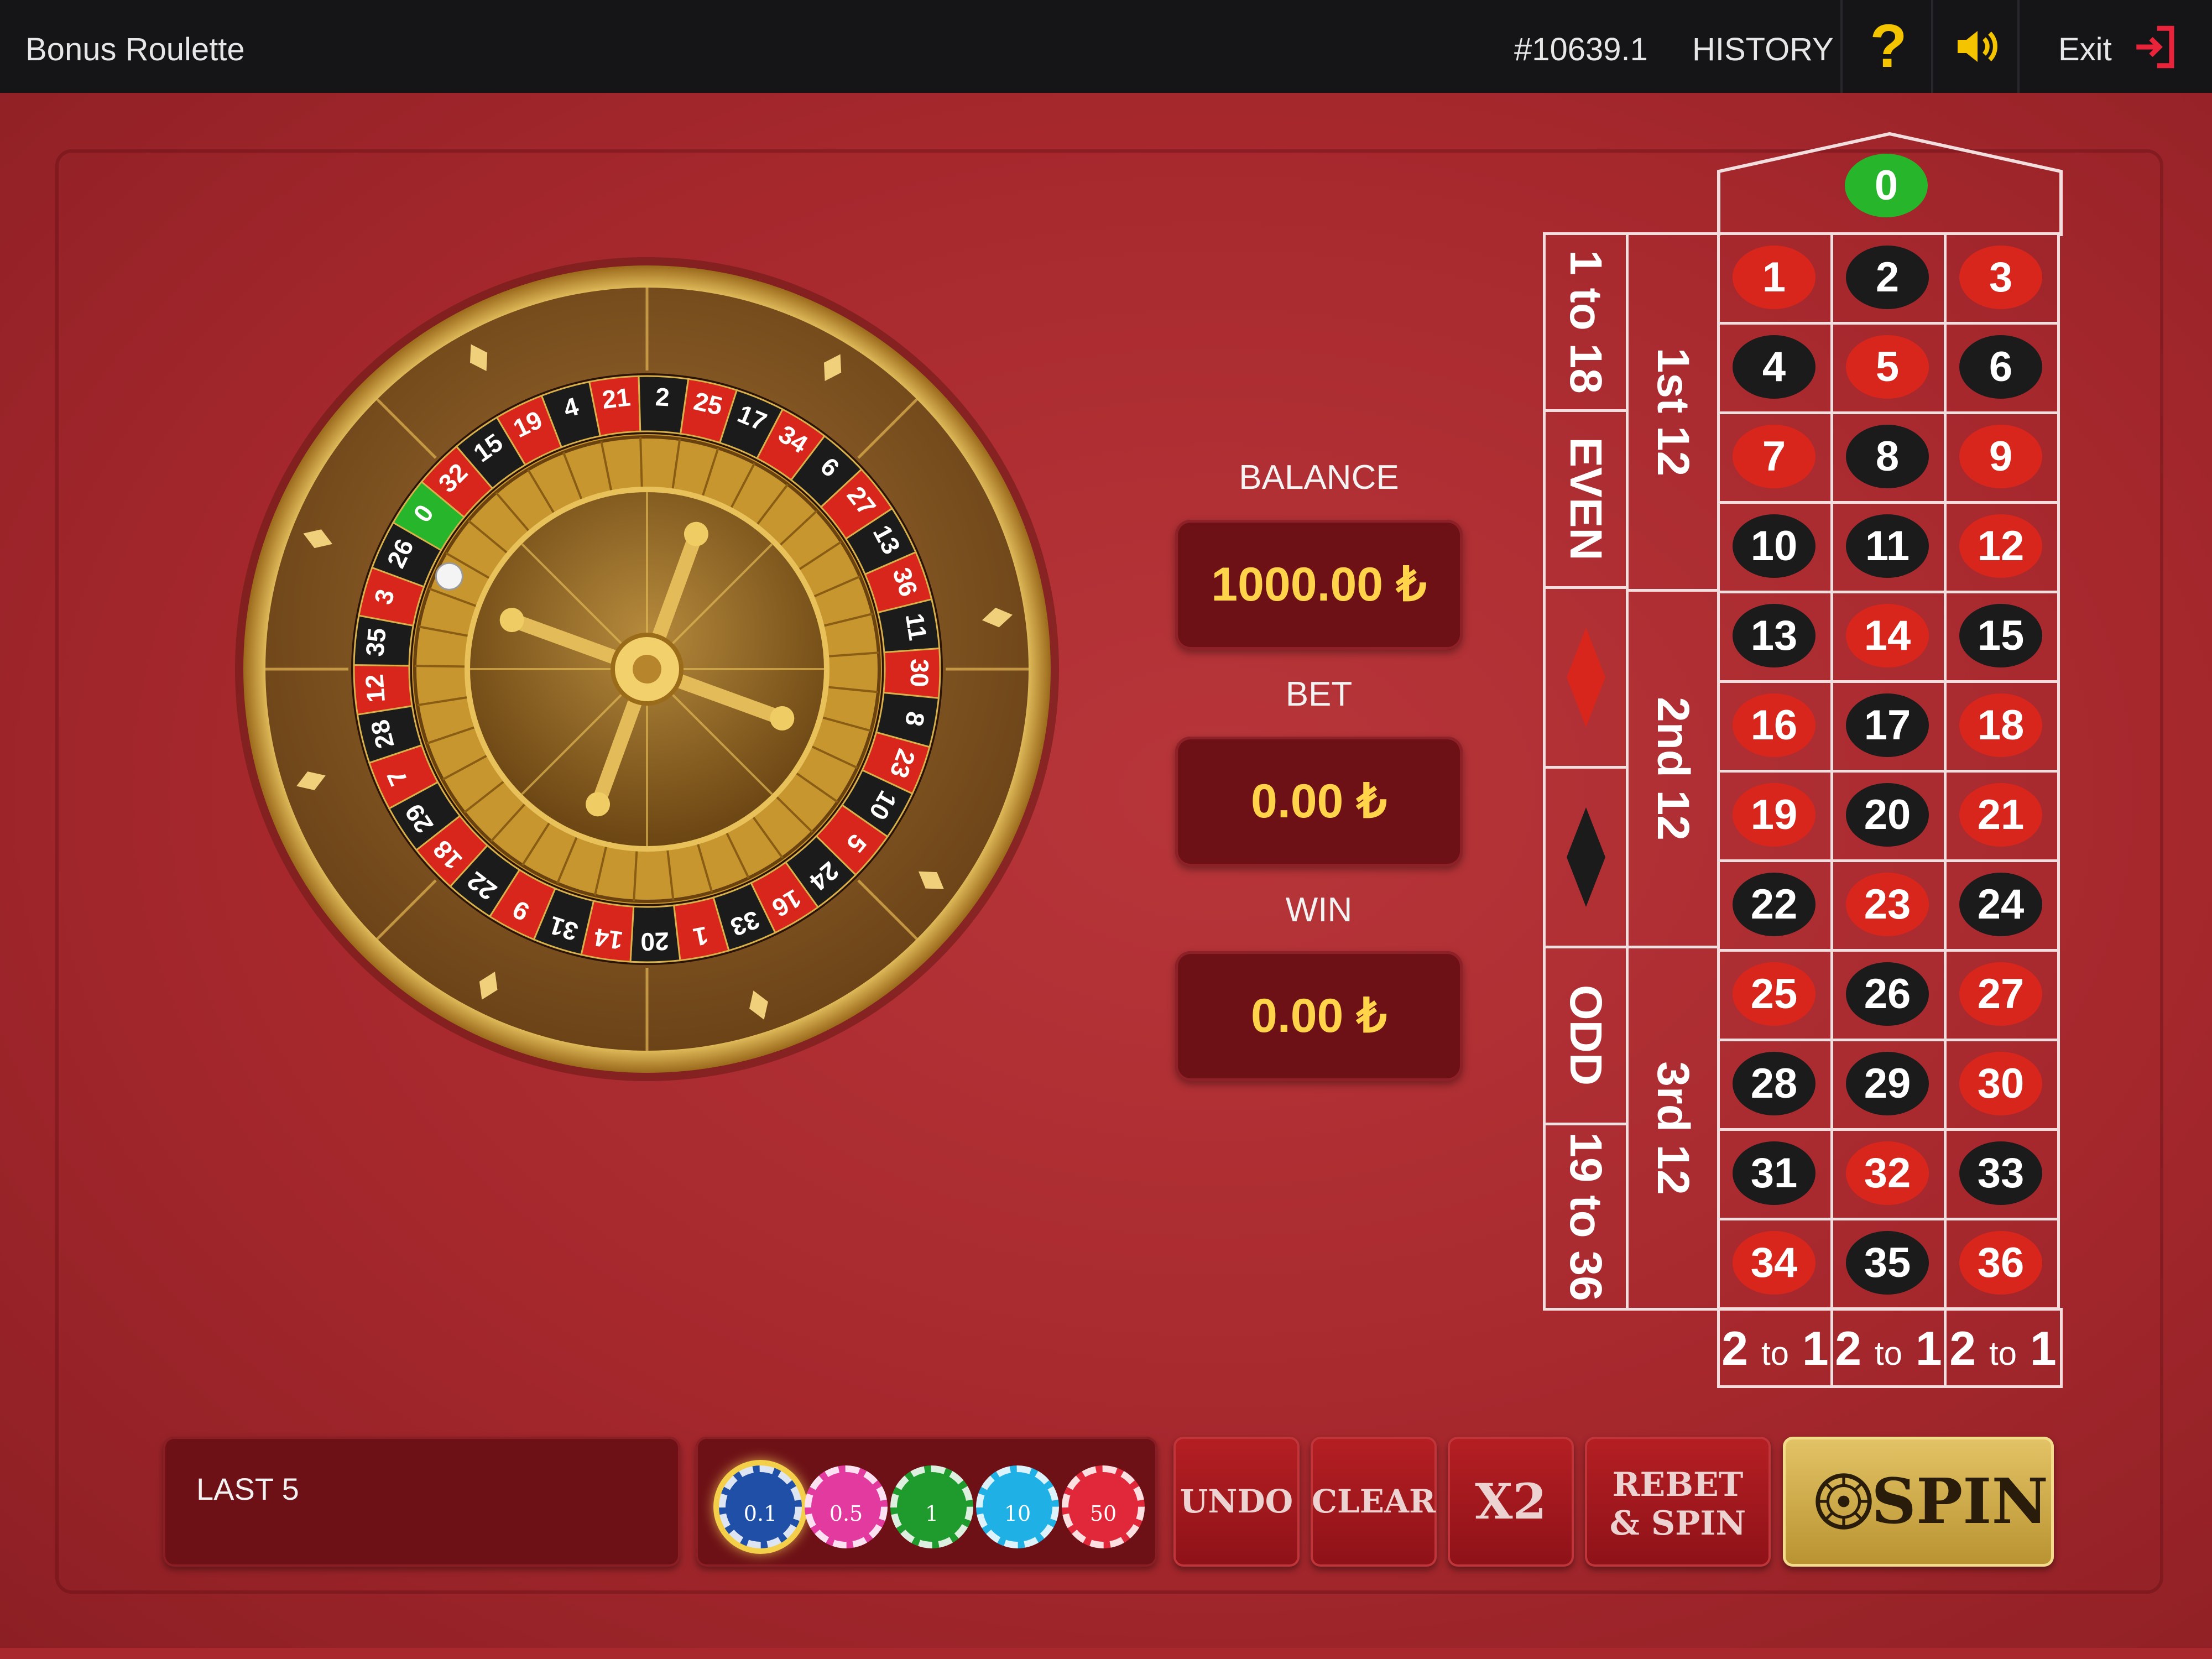 The image size is (2212, 1659). I want to click on bet-label: BET, so click(1319, 694).